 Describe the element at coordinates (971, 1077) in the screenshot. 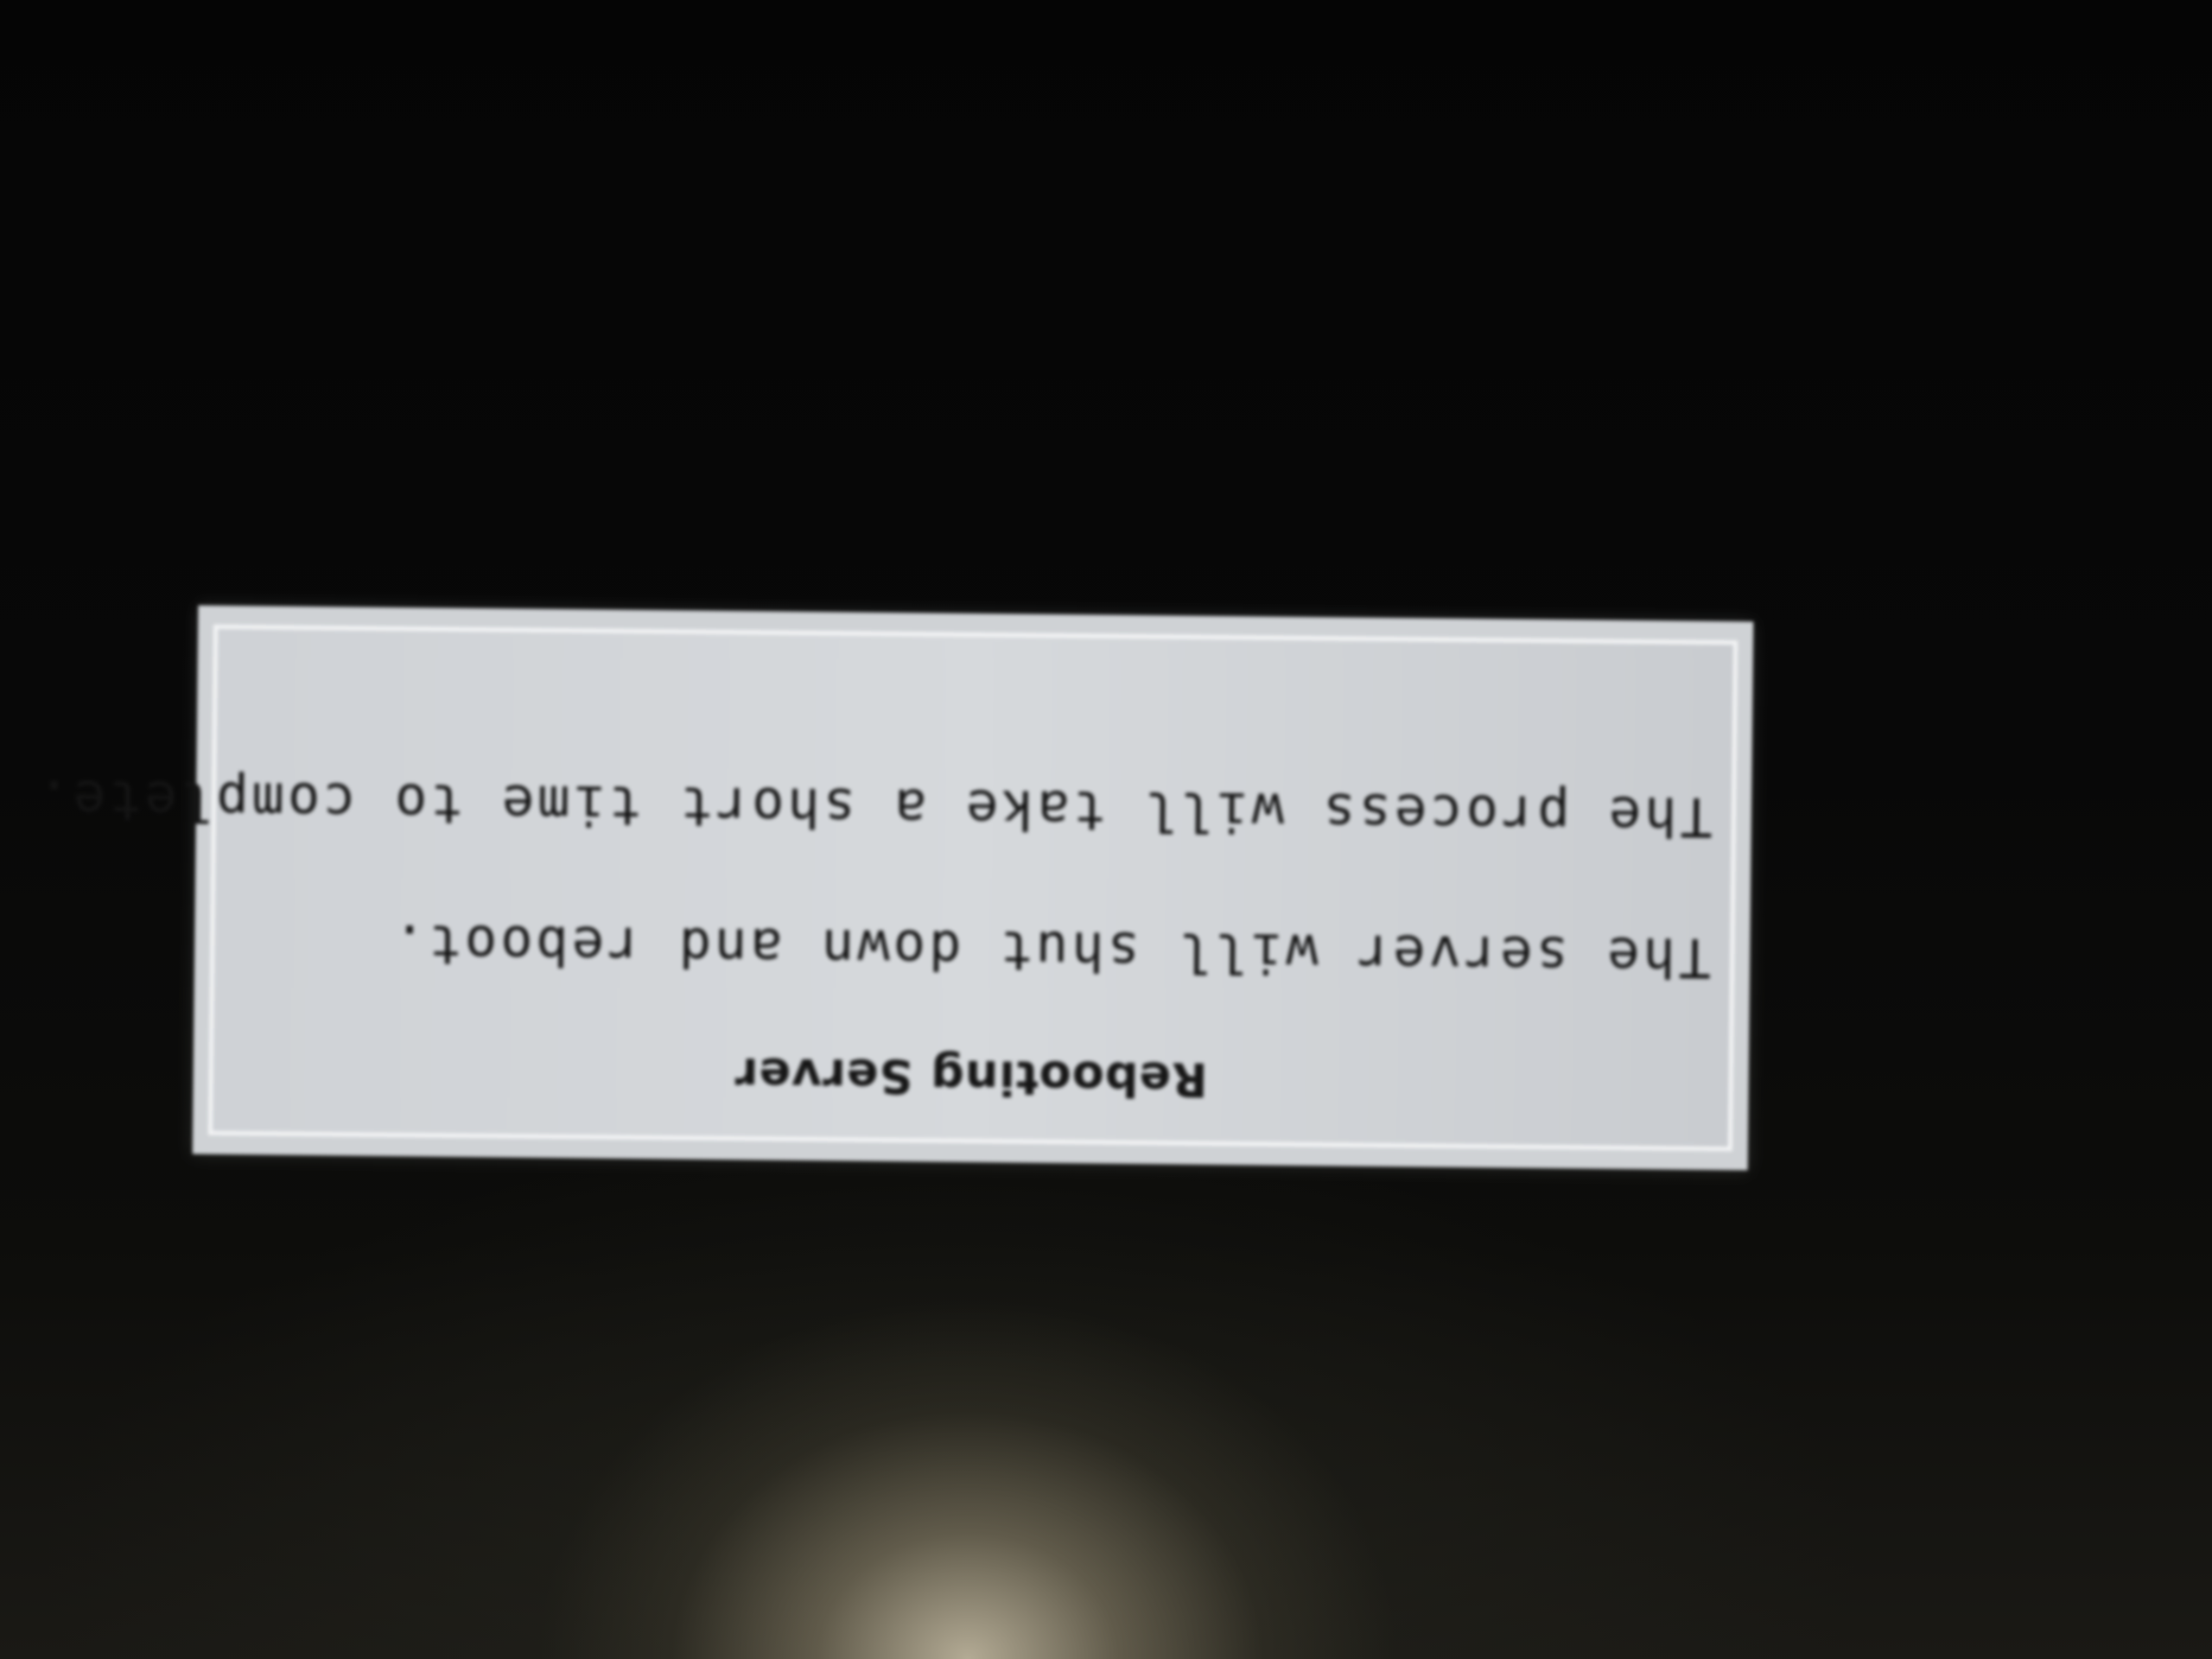

I see `dialog-title: Rebooting Server` at that location.